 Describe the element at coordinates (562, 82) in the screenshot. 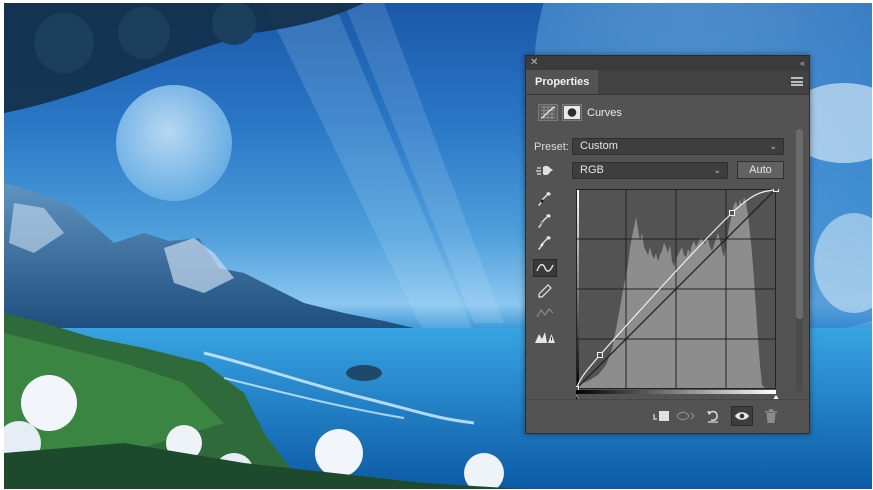

I see `tab-properties: Properties` at that location.